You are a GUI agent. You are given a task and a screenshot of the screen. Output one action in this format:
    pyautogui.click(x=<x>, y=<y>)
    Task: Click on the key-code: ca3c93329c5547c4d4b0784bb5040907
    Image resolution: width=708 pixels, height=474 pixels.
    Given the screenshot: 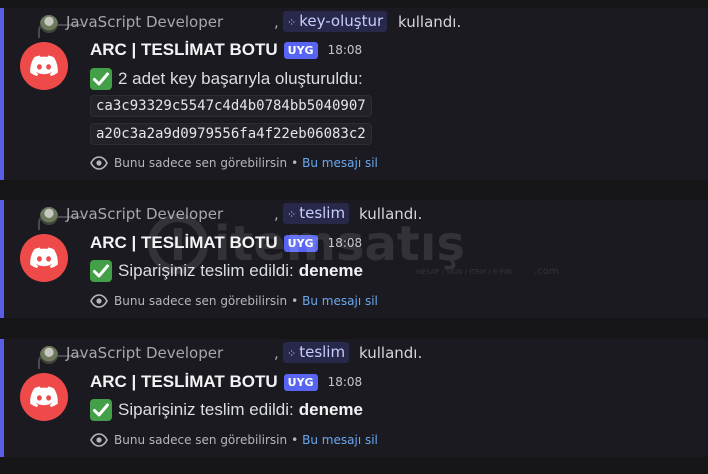 What is the action you would take?
    pyautogui.click(x=231, y=106)
    